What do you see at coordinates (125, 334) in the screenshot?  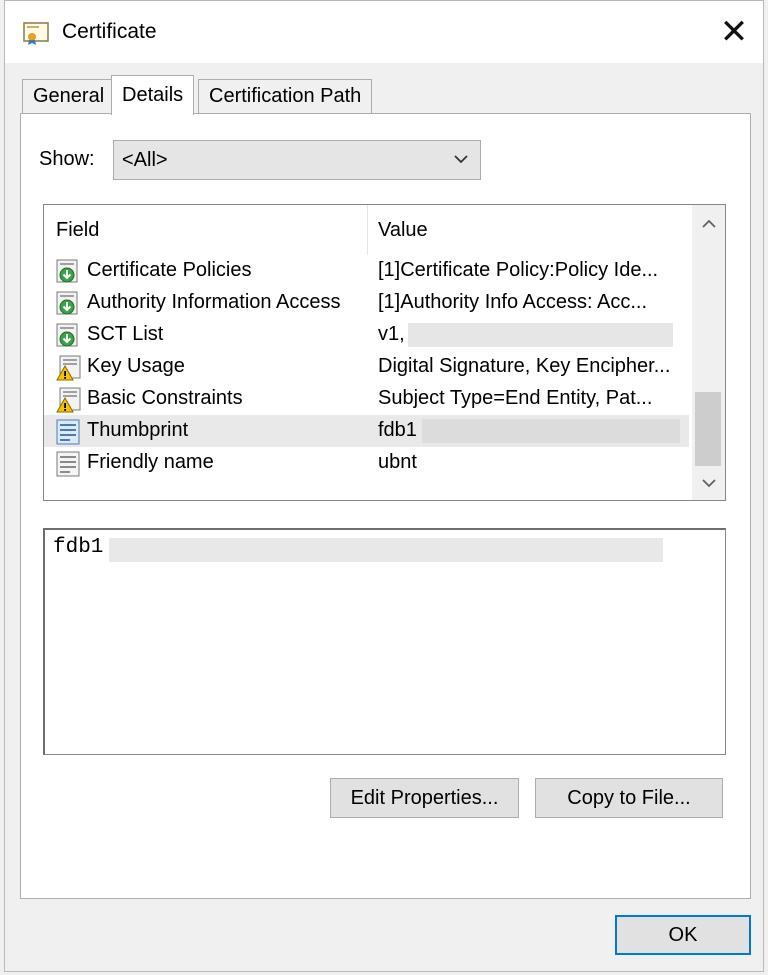 I see `field-name: SCT List` at bounding box center [125, 334].